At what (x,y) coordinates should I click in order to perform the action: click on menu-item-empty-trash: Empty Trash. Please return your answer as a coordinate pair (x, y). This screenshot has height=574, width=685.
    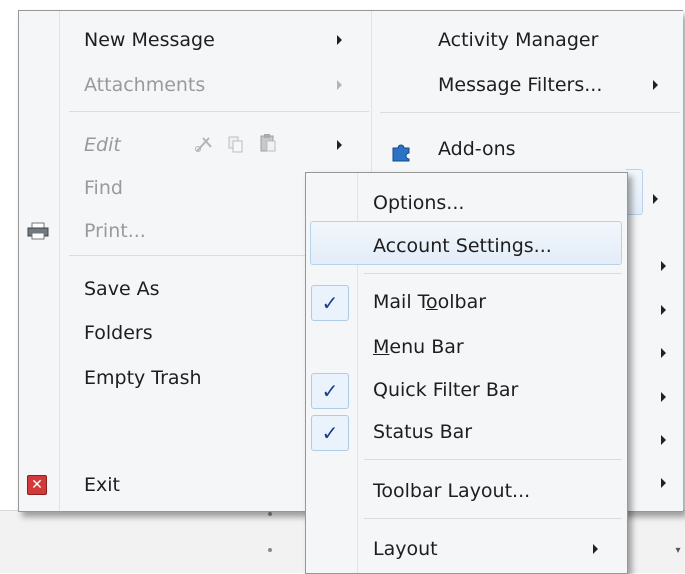
    Looking at the image, I should click on (143, 378).